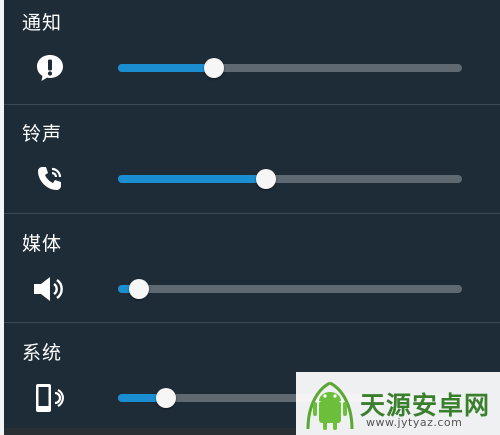 The height and width of the screenshot is (435, 500). What do you see at coordinates (150, 431) in the screenshot?
I see `background-strip` at bounding box center [150, 431].